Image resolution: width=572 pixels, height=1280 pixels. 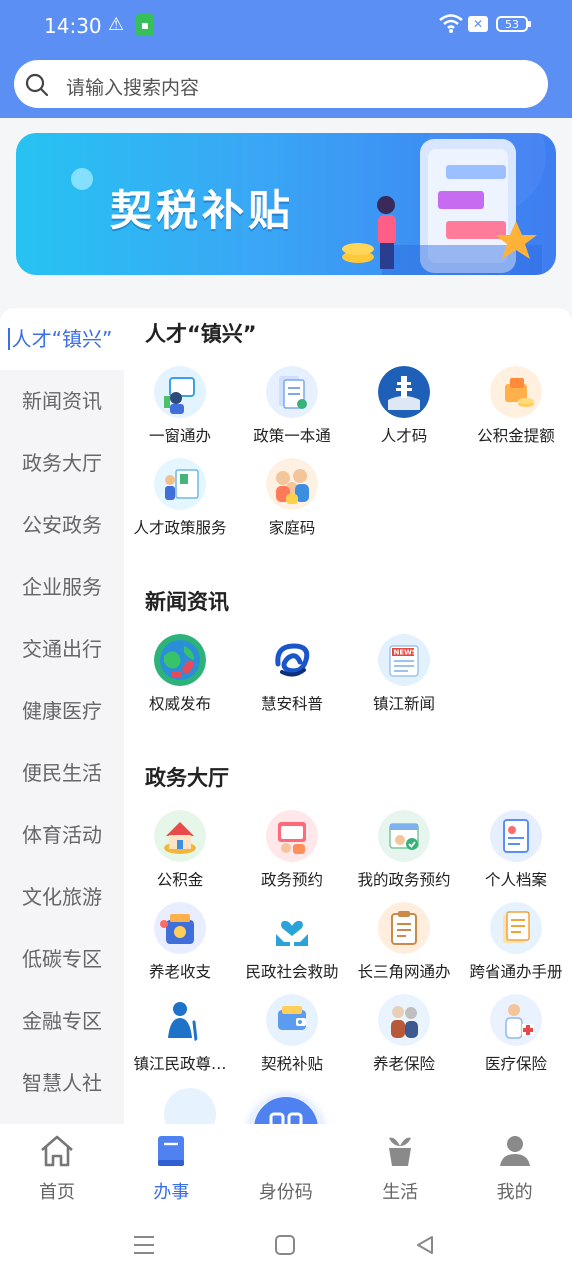 I want to click on service-tile: 政策一本通, so click(x=292, y=410).